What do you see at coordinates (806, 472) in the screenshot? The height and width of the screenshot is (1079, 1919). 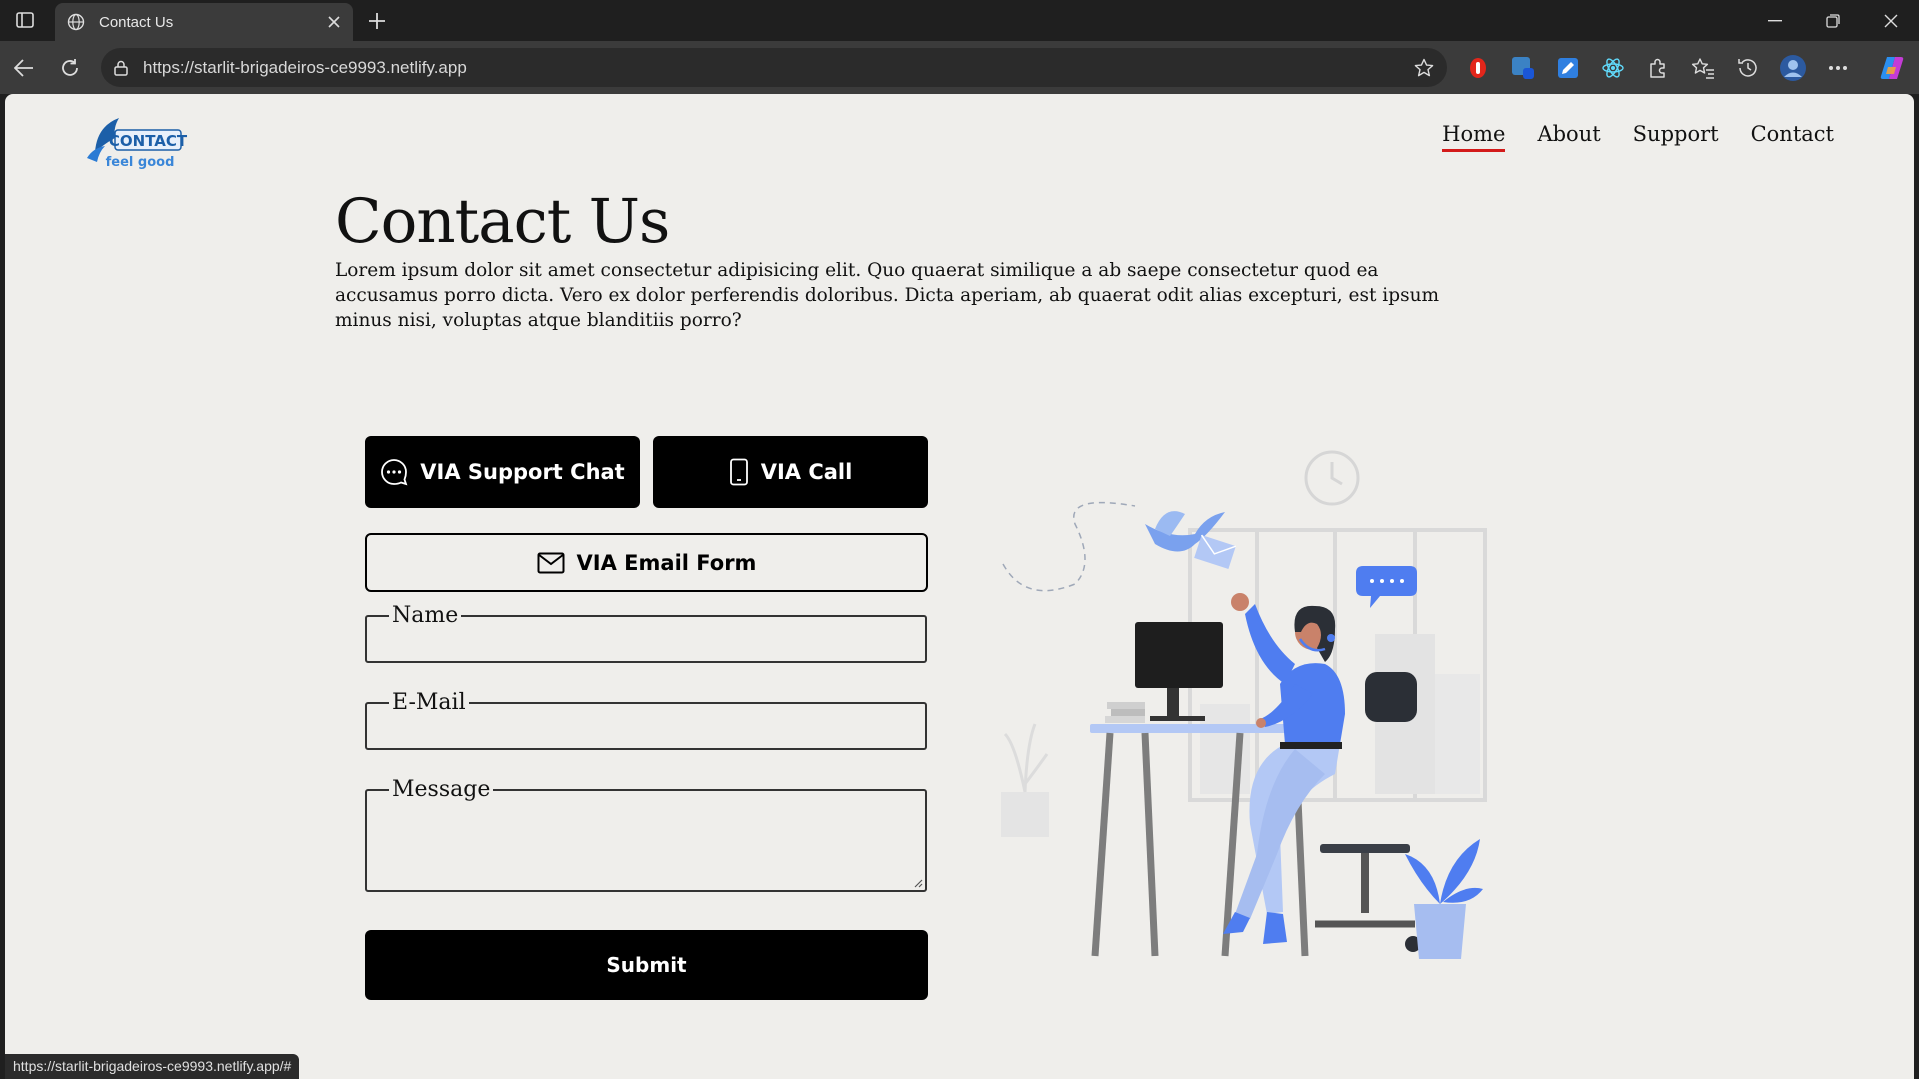 I see `call-label: VIA Call` at bounding box center [806, 472].